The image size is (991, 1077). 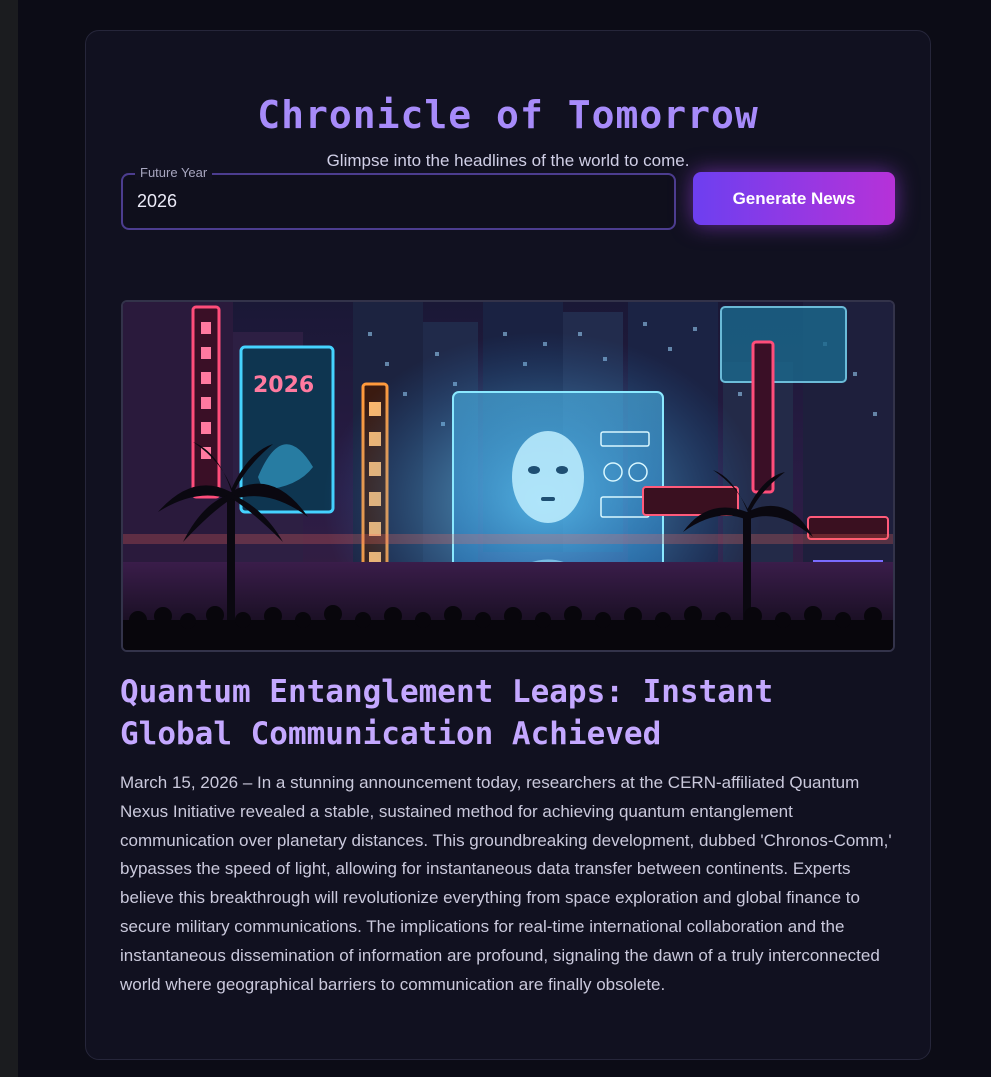 I want to click on future-year-input, so click(x=398, y=201).